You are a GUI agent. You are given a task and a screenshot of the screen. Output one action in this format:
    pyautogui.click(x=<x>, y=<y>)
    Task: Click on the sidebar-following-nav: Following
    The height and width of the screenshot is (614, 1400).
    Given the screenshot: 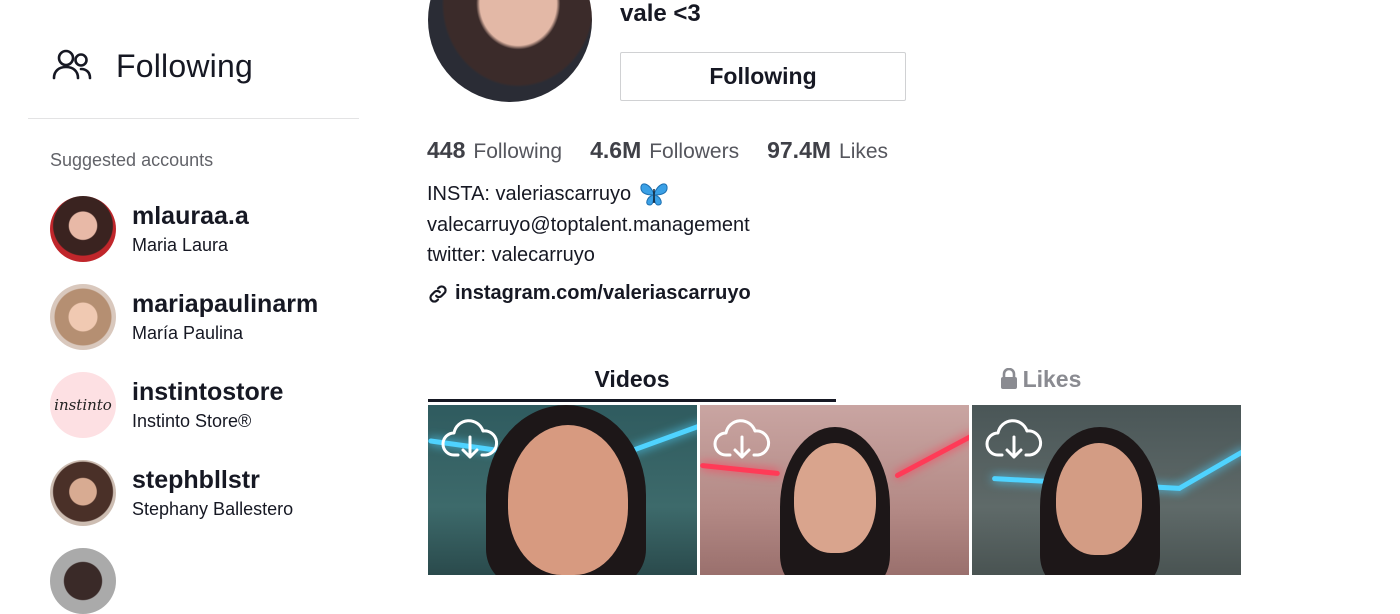 What is the action you would take?
    pyautogui.click(x=151, y=66)
    